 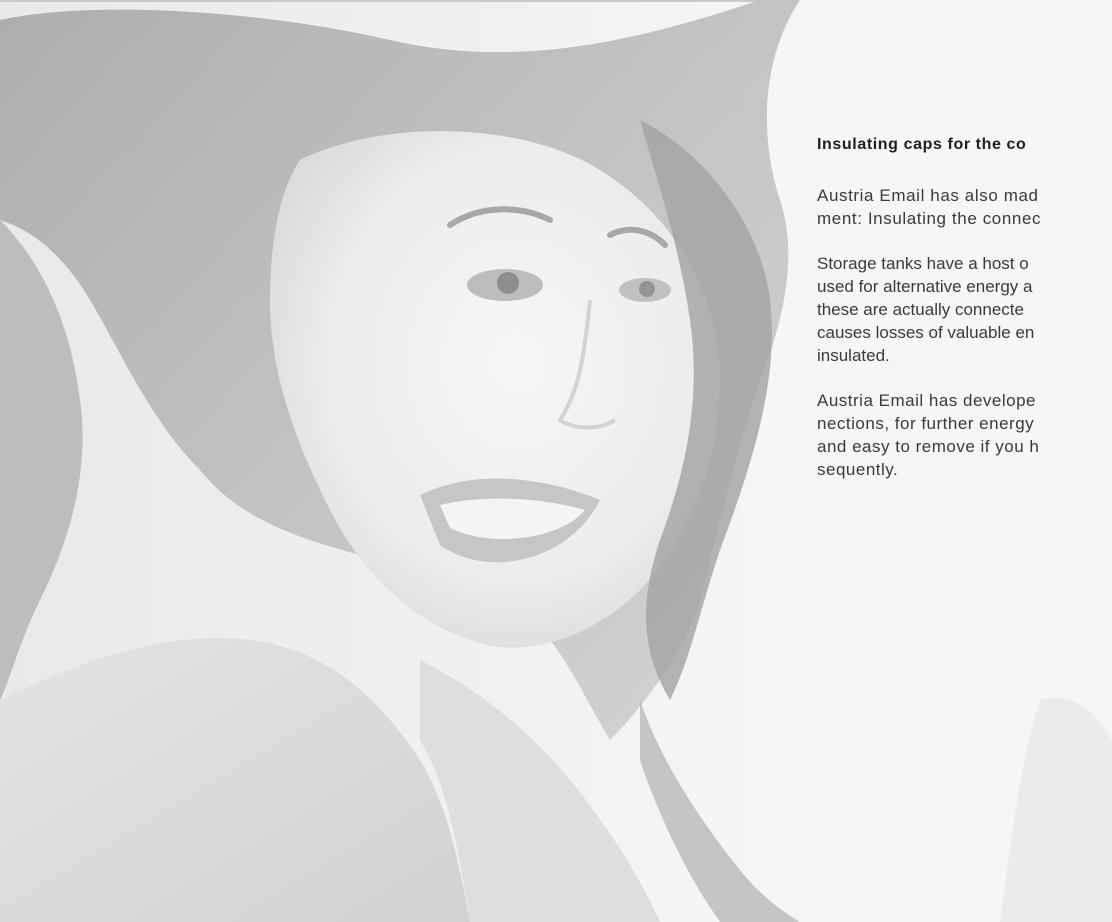 What do you see at coordinates (928, 195) in the screenshot?
I see `text-line: Austria Email has also mad` at bounding box center [928, 195].